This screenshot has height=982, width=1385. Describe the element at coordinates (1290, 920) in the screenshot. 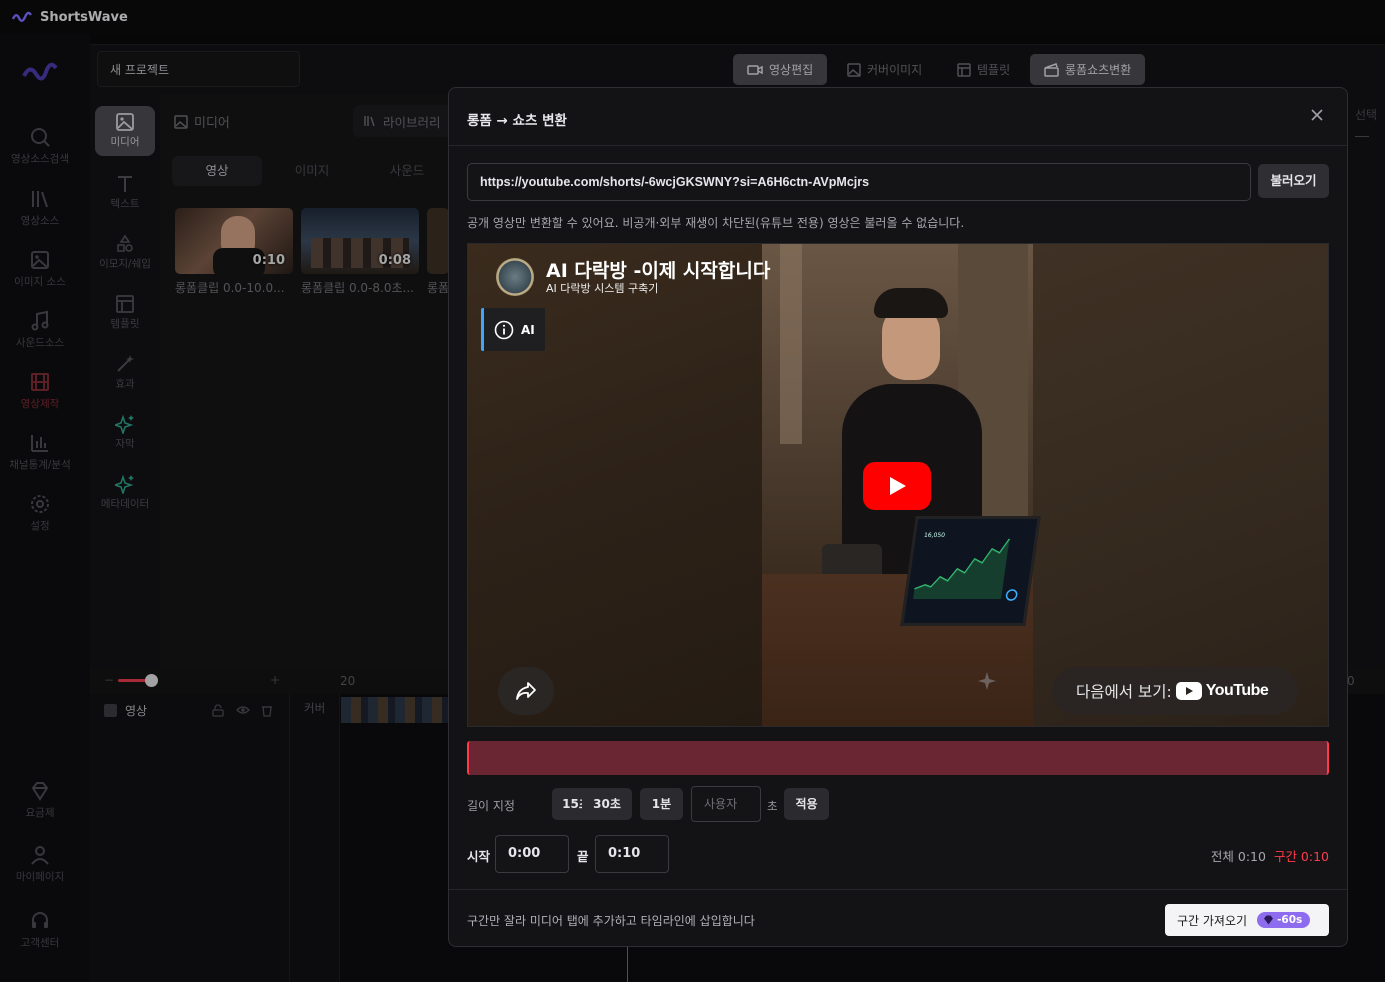

I see `credit-cost: -60s` at that location.